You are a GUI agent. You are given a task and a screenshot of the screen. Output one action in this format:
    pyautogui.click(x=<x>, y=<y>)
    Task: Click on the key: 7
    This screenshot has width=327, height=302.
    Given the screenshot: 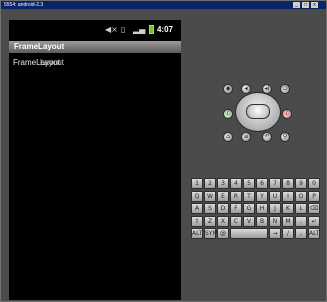 What is the action you would take?
    pyautogui.click(x=275, y=183)
    